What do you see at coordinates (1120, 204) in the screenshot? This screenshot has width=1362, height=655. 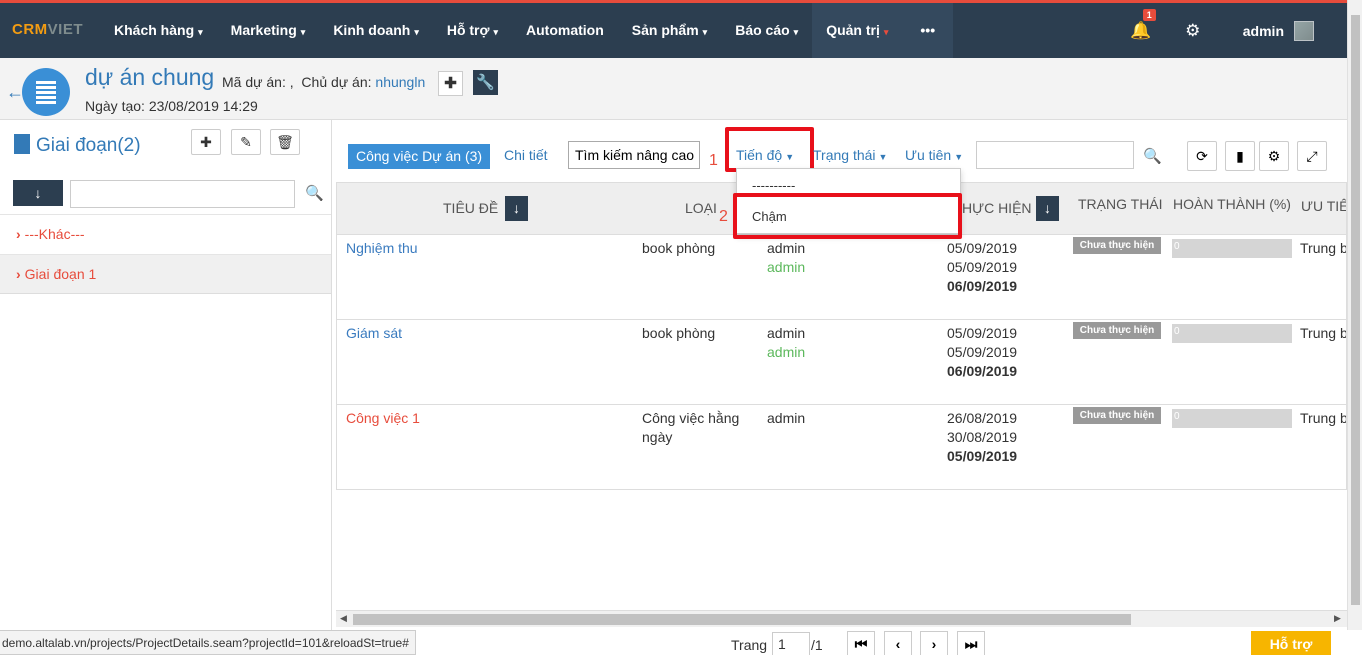 I see `col-status-header: TRẠNG THÁI` at bounding box center [1120, 204].